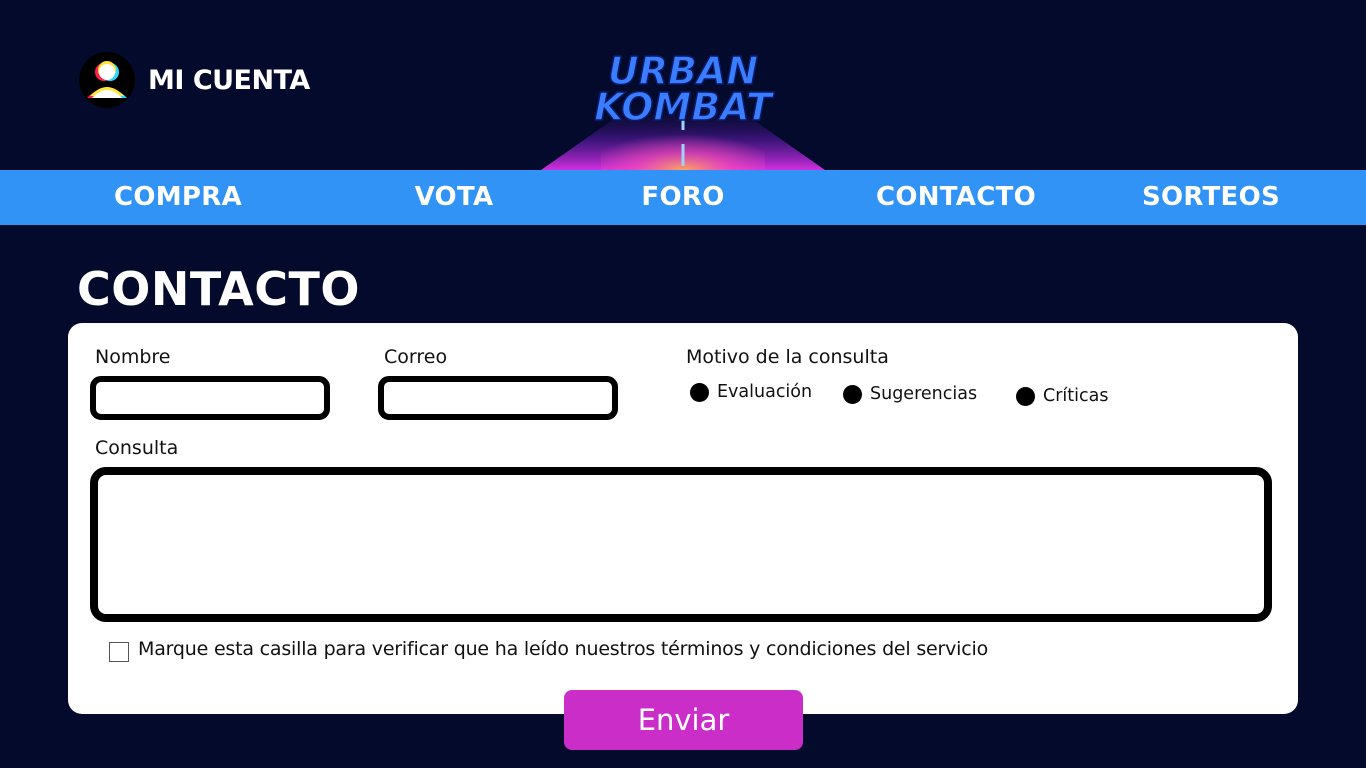  I want to click on logo-line2: KOMBAT, so click(684, 107).